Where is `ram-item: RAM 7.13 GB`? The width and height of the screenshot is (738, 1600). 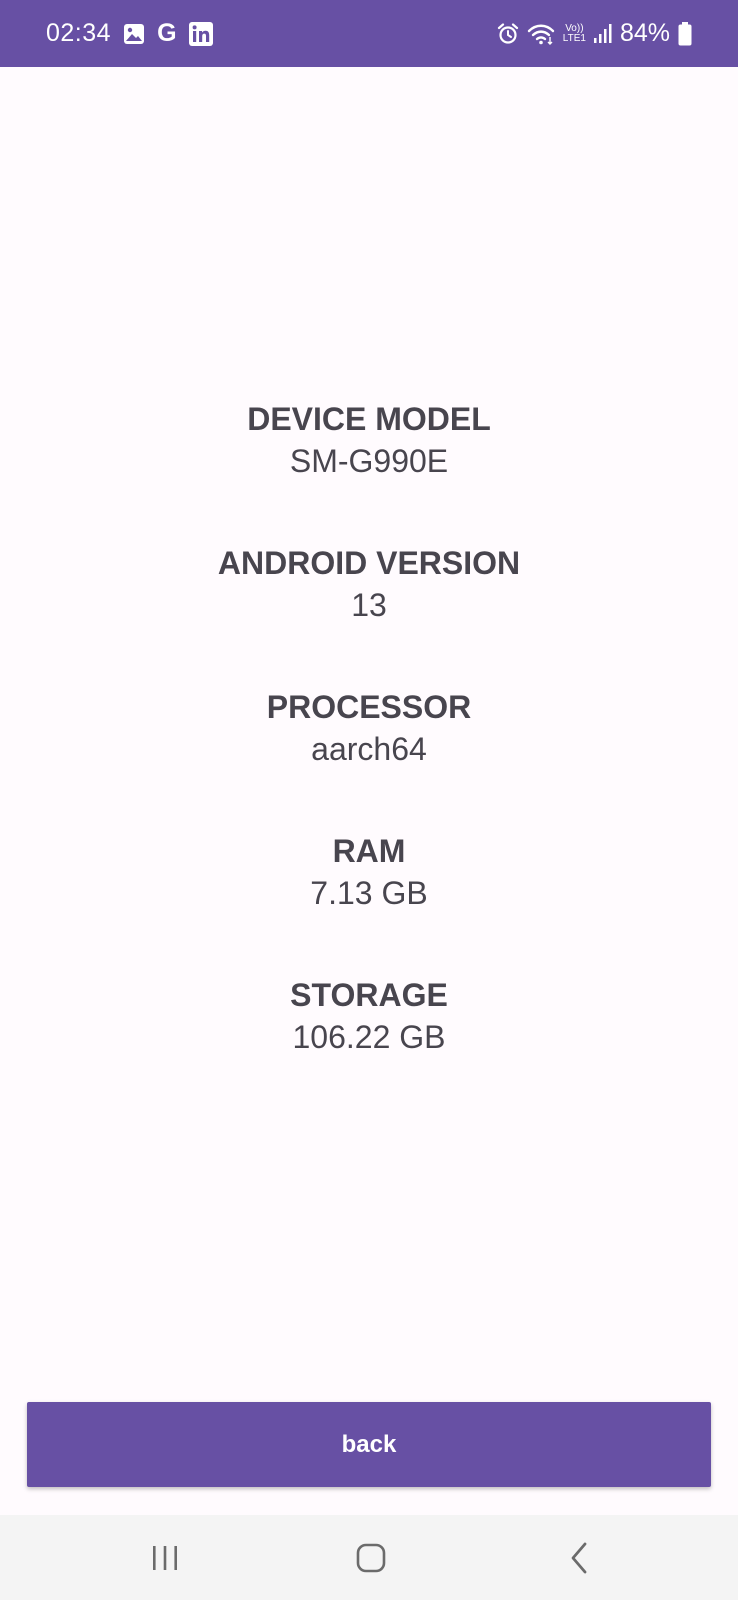
ram-item: RAM 7.13 GB is located at coordinates (369, 902).